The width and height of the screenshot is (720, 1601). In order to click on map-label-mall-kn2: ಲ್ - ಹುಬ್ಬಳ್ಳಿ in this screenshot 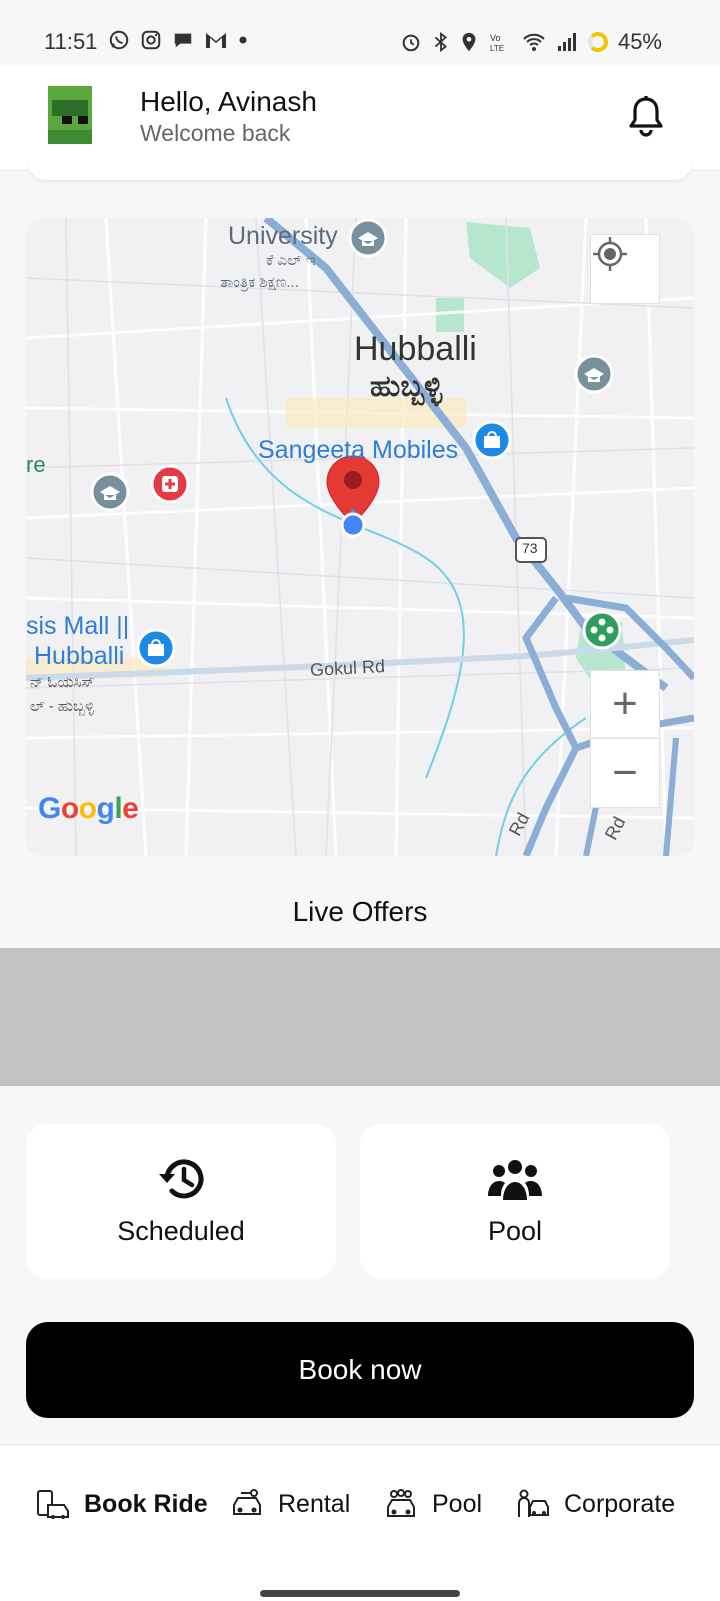, I will do `click(62, 706)`.